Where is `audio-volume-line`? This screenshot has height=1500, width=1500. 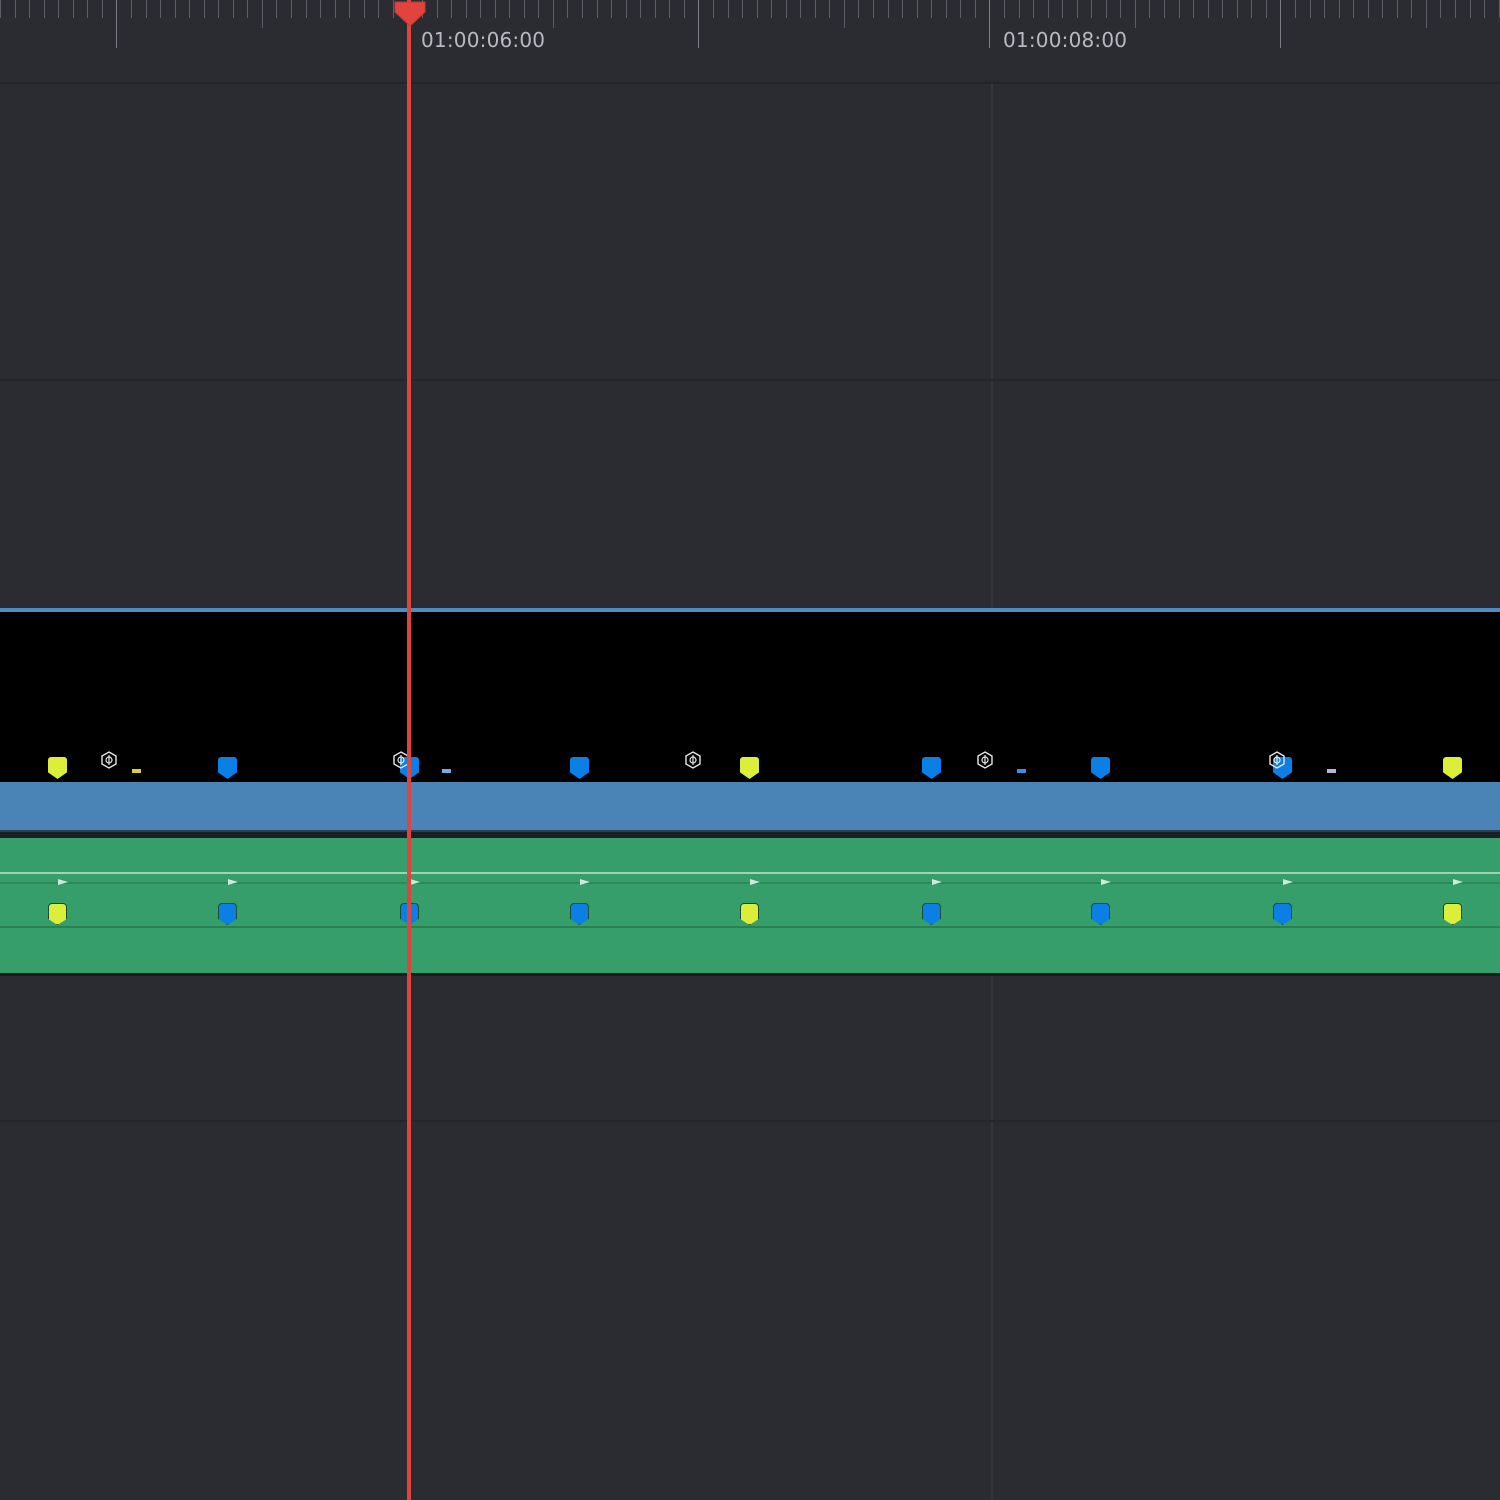 audio-volume-line is located at coordinates (750, 873).